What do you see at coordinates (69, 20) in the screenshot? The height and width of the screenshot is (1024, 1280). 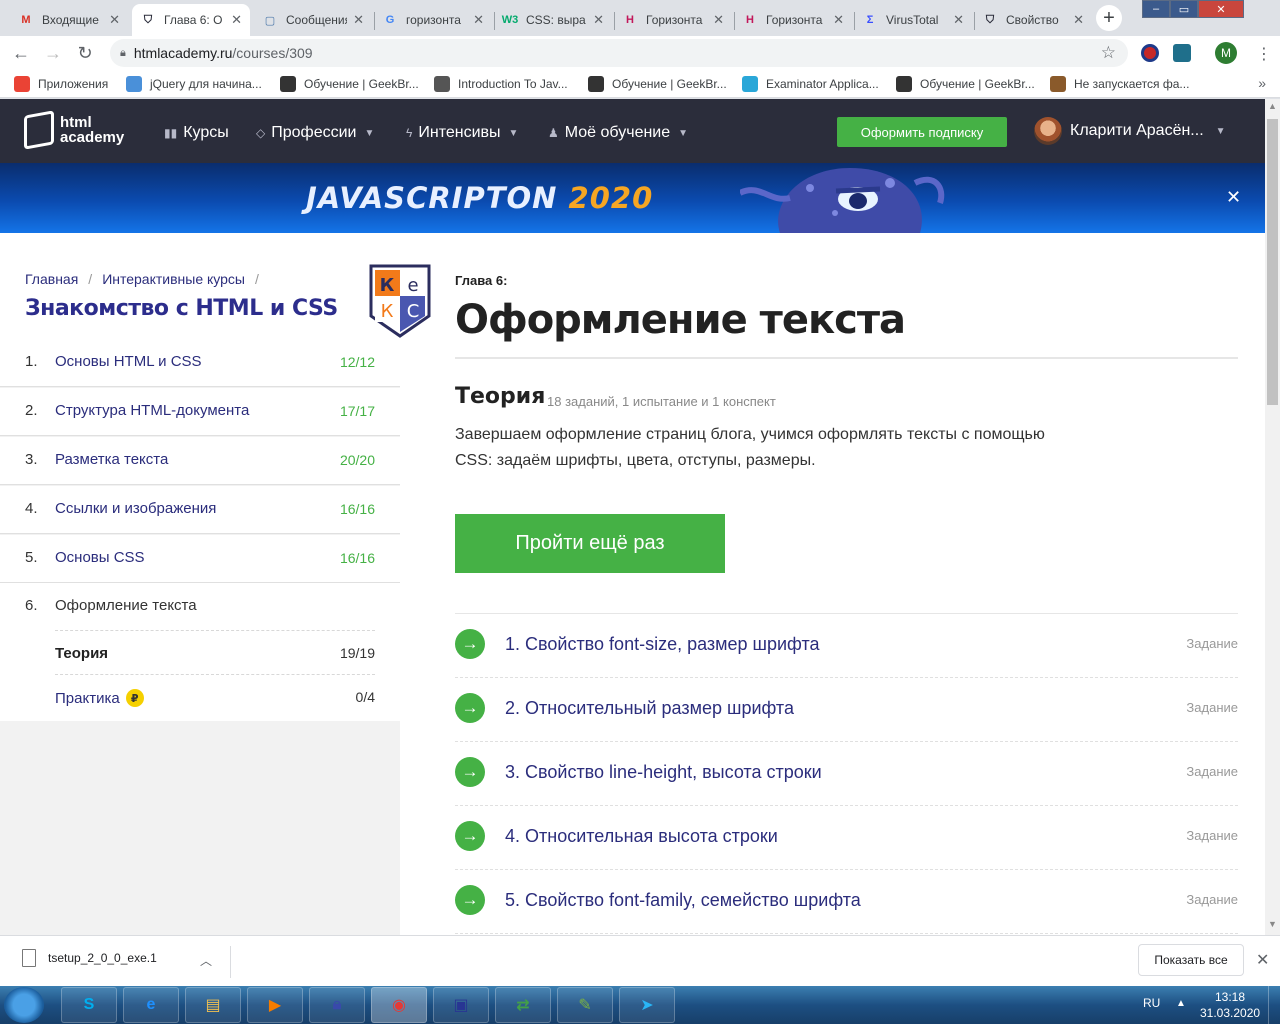 I see `browser-tab: M Входящие ✕` at bounding box center [69, 20].